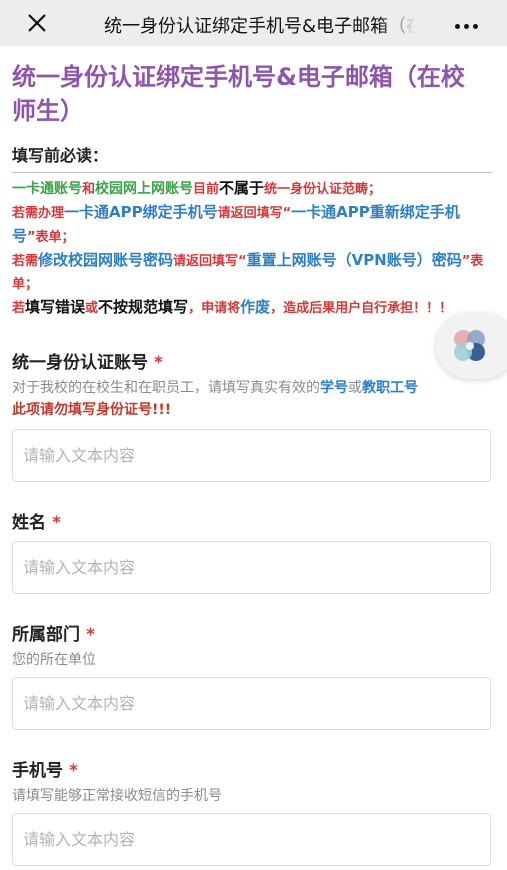  Describe the element at coordinates (89, 189) in the screenshot. I see `notice-text: 和` at that location.